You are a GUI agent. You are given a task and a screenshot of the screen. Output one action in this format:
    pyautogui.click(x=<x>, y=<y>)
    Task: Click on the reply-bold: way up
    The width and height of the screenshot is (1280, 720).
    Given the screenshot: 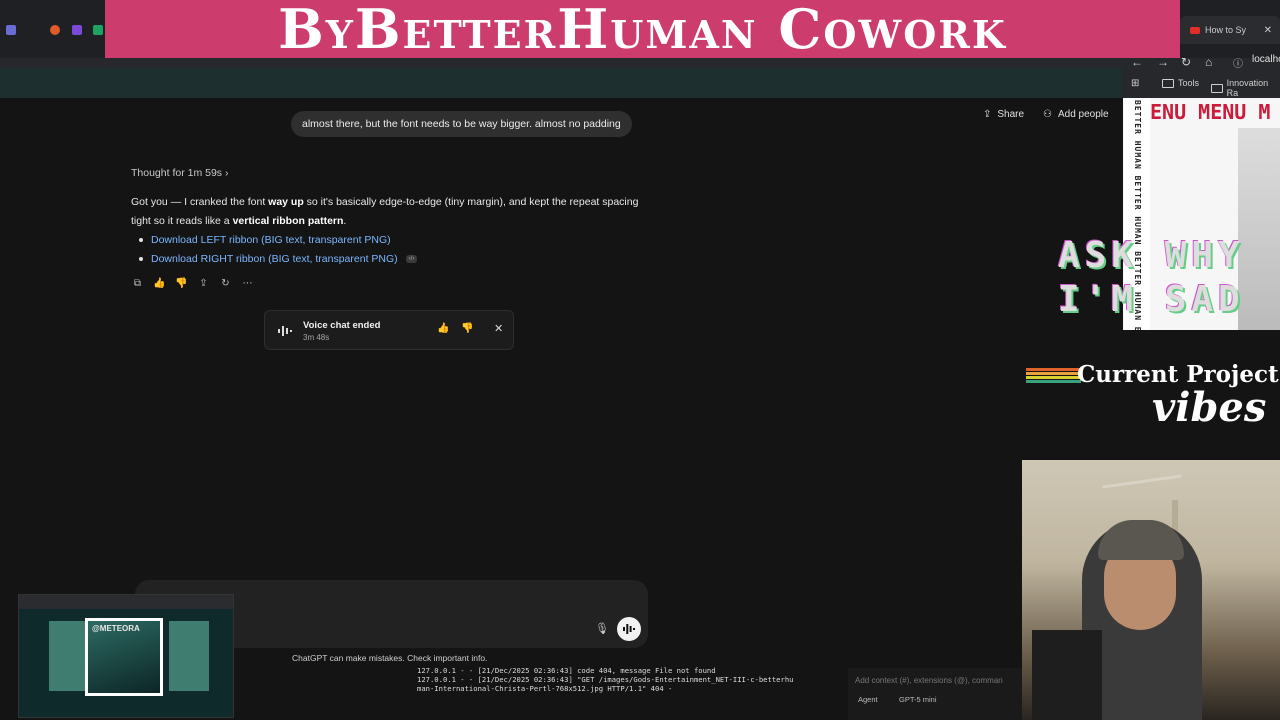 What is the action you would take?
    pyautogui.click(x=286, y=202)
    